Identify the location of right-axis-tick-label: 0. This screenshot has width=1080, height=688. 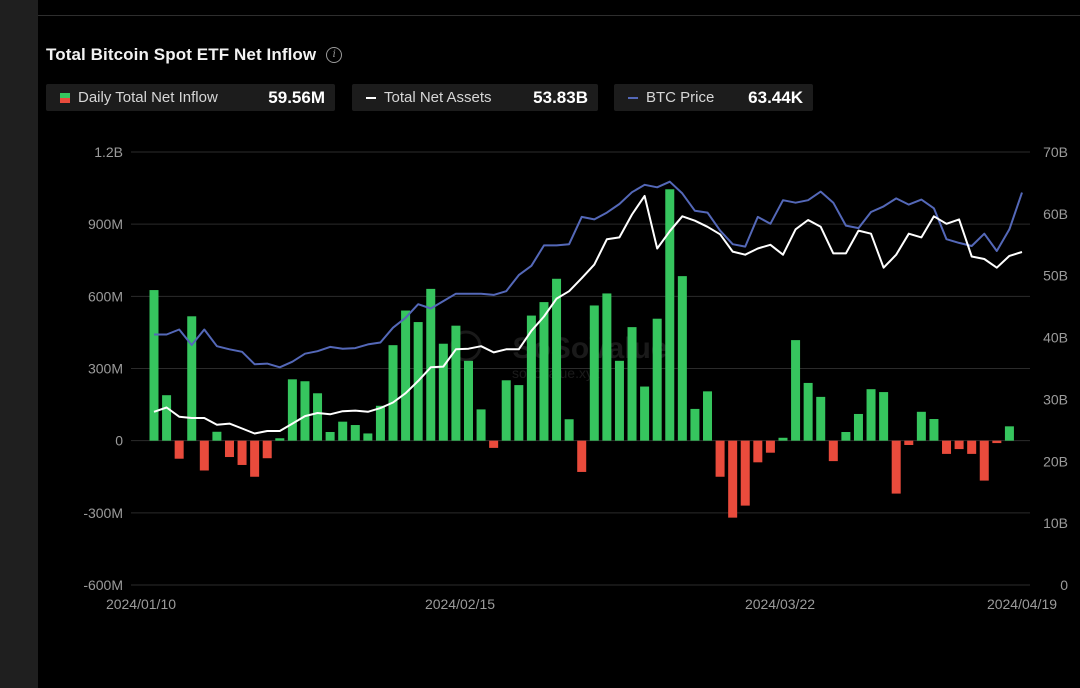
(1064, 585).